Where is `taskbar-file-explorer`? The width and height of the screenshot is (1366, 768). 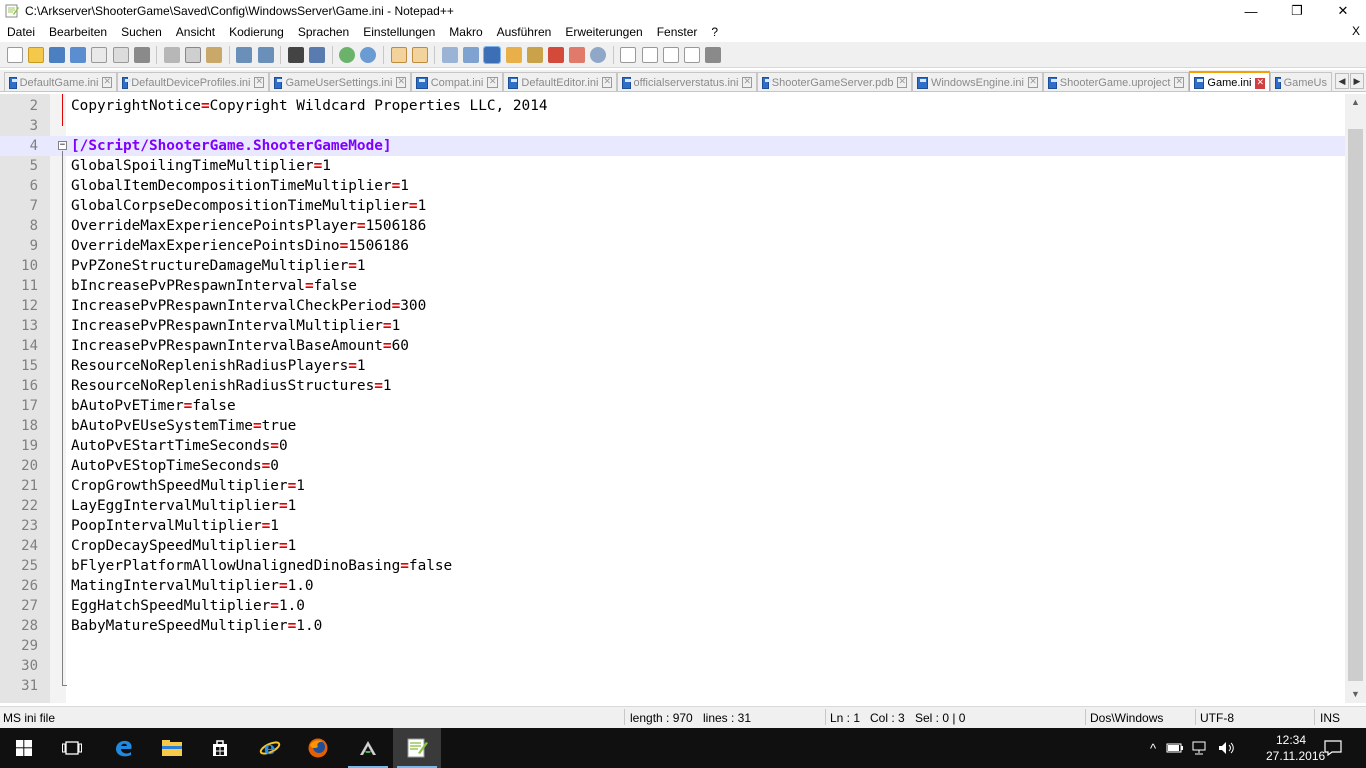 taskbar-file-explorer is located at coordinates (172, 748).